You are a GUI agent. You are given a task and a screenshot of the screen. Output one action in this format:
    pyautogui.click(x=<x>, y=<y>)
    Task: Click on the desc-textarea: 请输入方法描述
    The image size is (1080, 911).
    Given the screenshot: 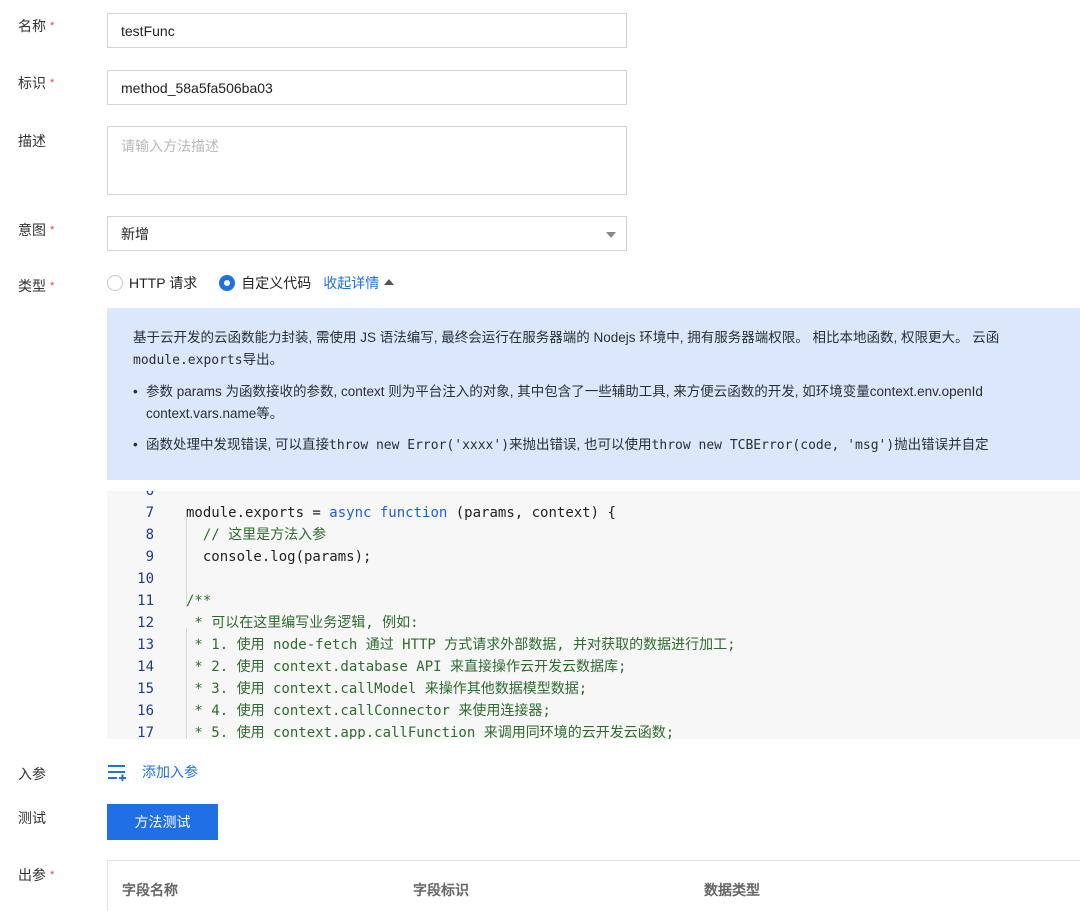 What is the action you would take?
    pyautogui.click(x=367, y=160)
    